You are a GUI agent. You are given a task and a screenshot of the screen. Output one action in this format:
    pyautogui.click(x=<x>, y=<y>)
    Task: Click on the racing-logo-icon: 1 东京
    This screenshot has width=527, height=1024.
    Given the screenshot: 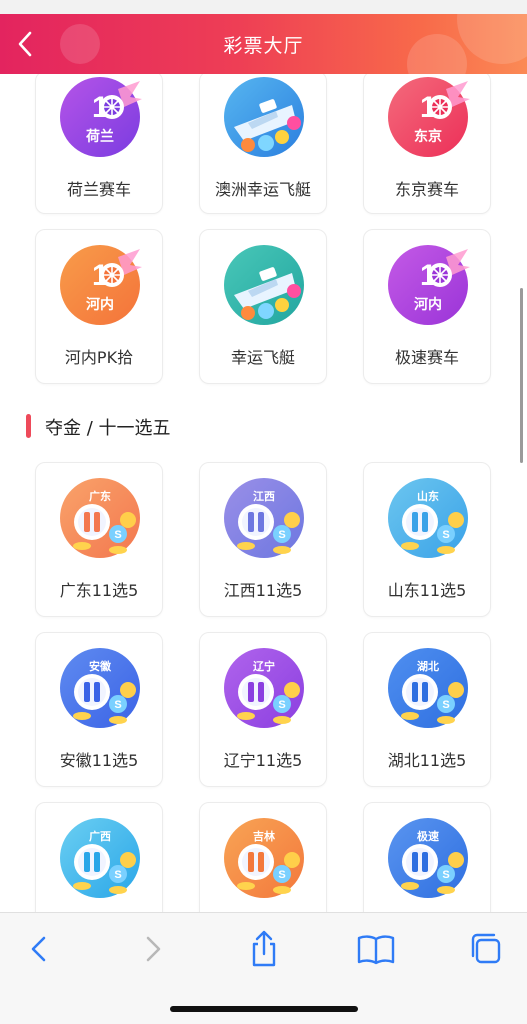 What is the action you would take?
    pyautogui.click(x=428, y=117)
    